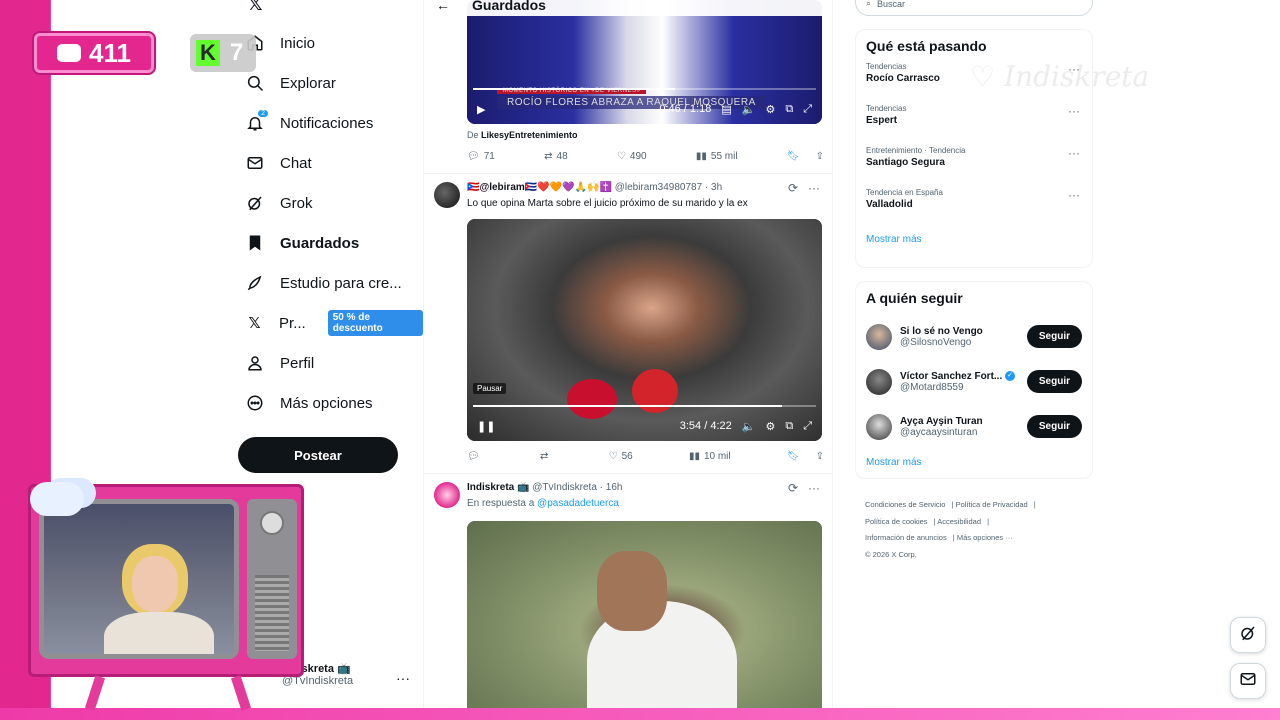 This screenshot has height=720, width=1280. What do you see at coordinates (309, 122) in the screenshot?
I see `nav-item-notificaciones: 2 Notificaciones` at bounding box center [309, 122].